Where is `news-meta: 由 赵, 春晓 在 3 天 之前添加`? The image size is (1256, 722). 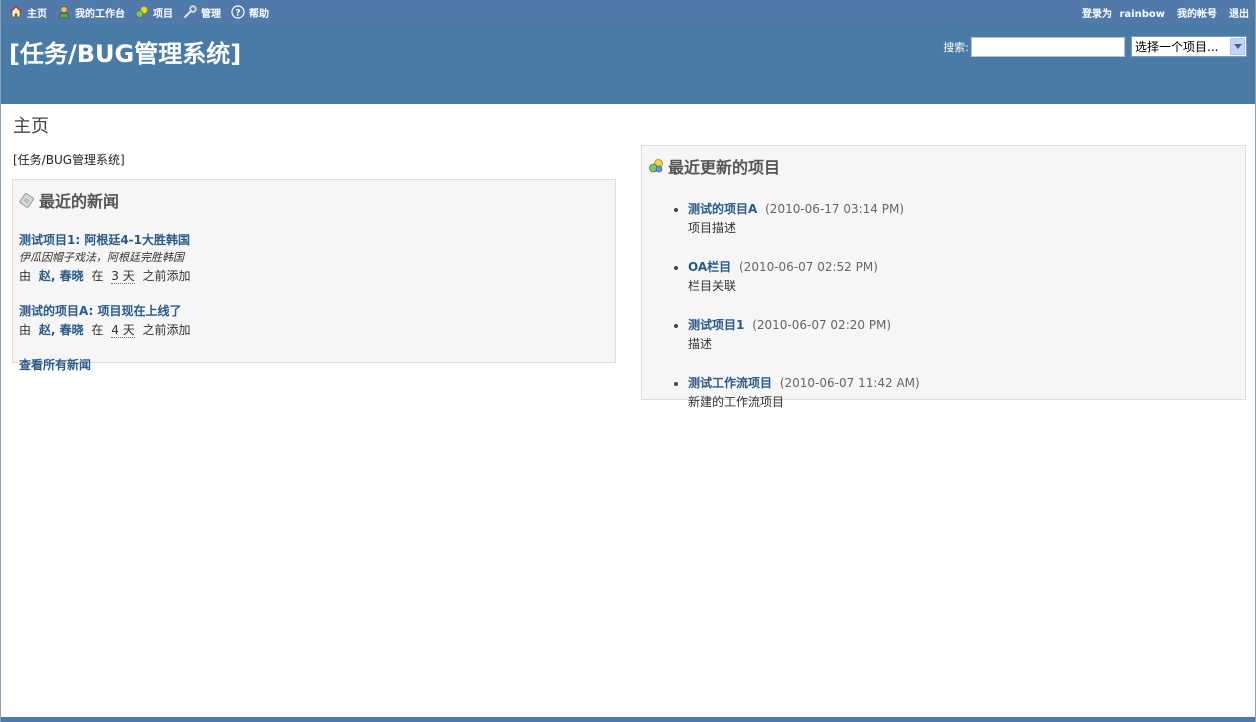
news-meta: 由 赵, 春晓 在 3 天 之前添加 is located at coordinates (314, 275).